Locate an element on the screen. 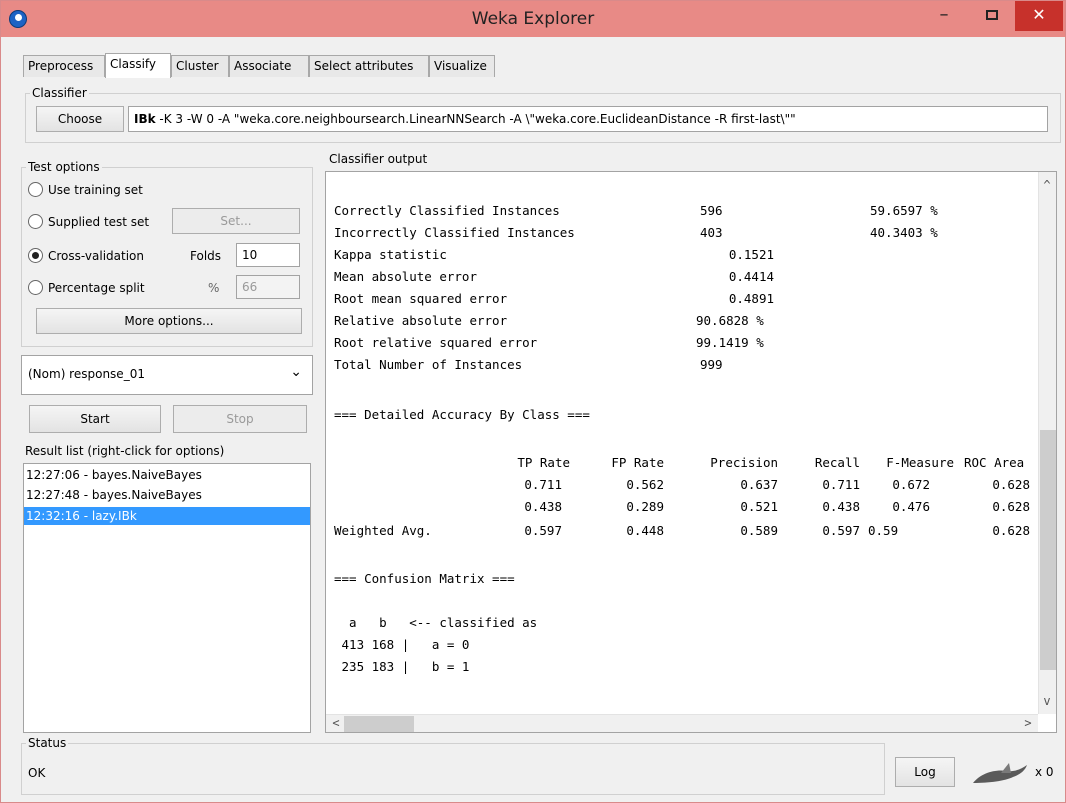 Image resolution: width=1066 pixels, height=803 pixels. title-bar: Weka Explorer – ✕ is located at coordinates (533, 19).